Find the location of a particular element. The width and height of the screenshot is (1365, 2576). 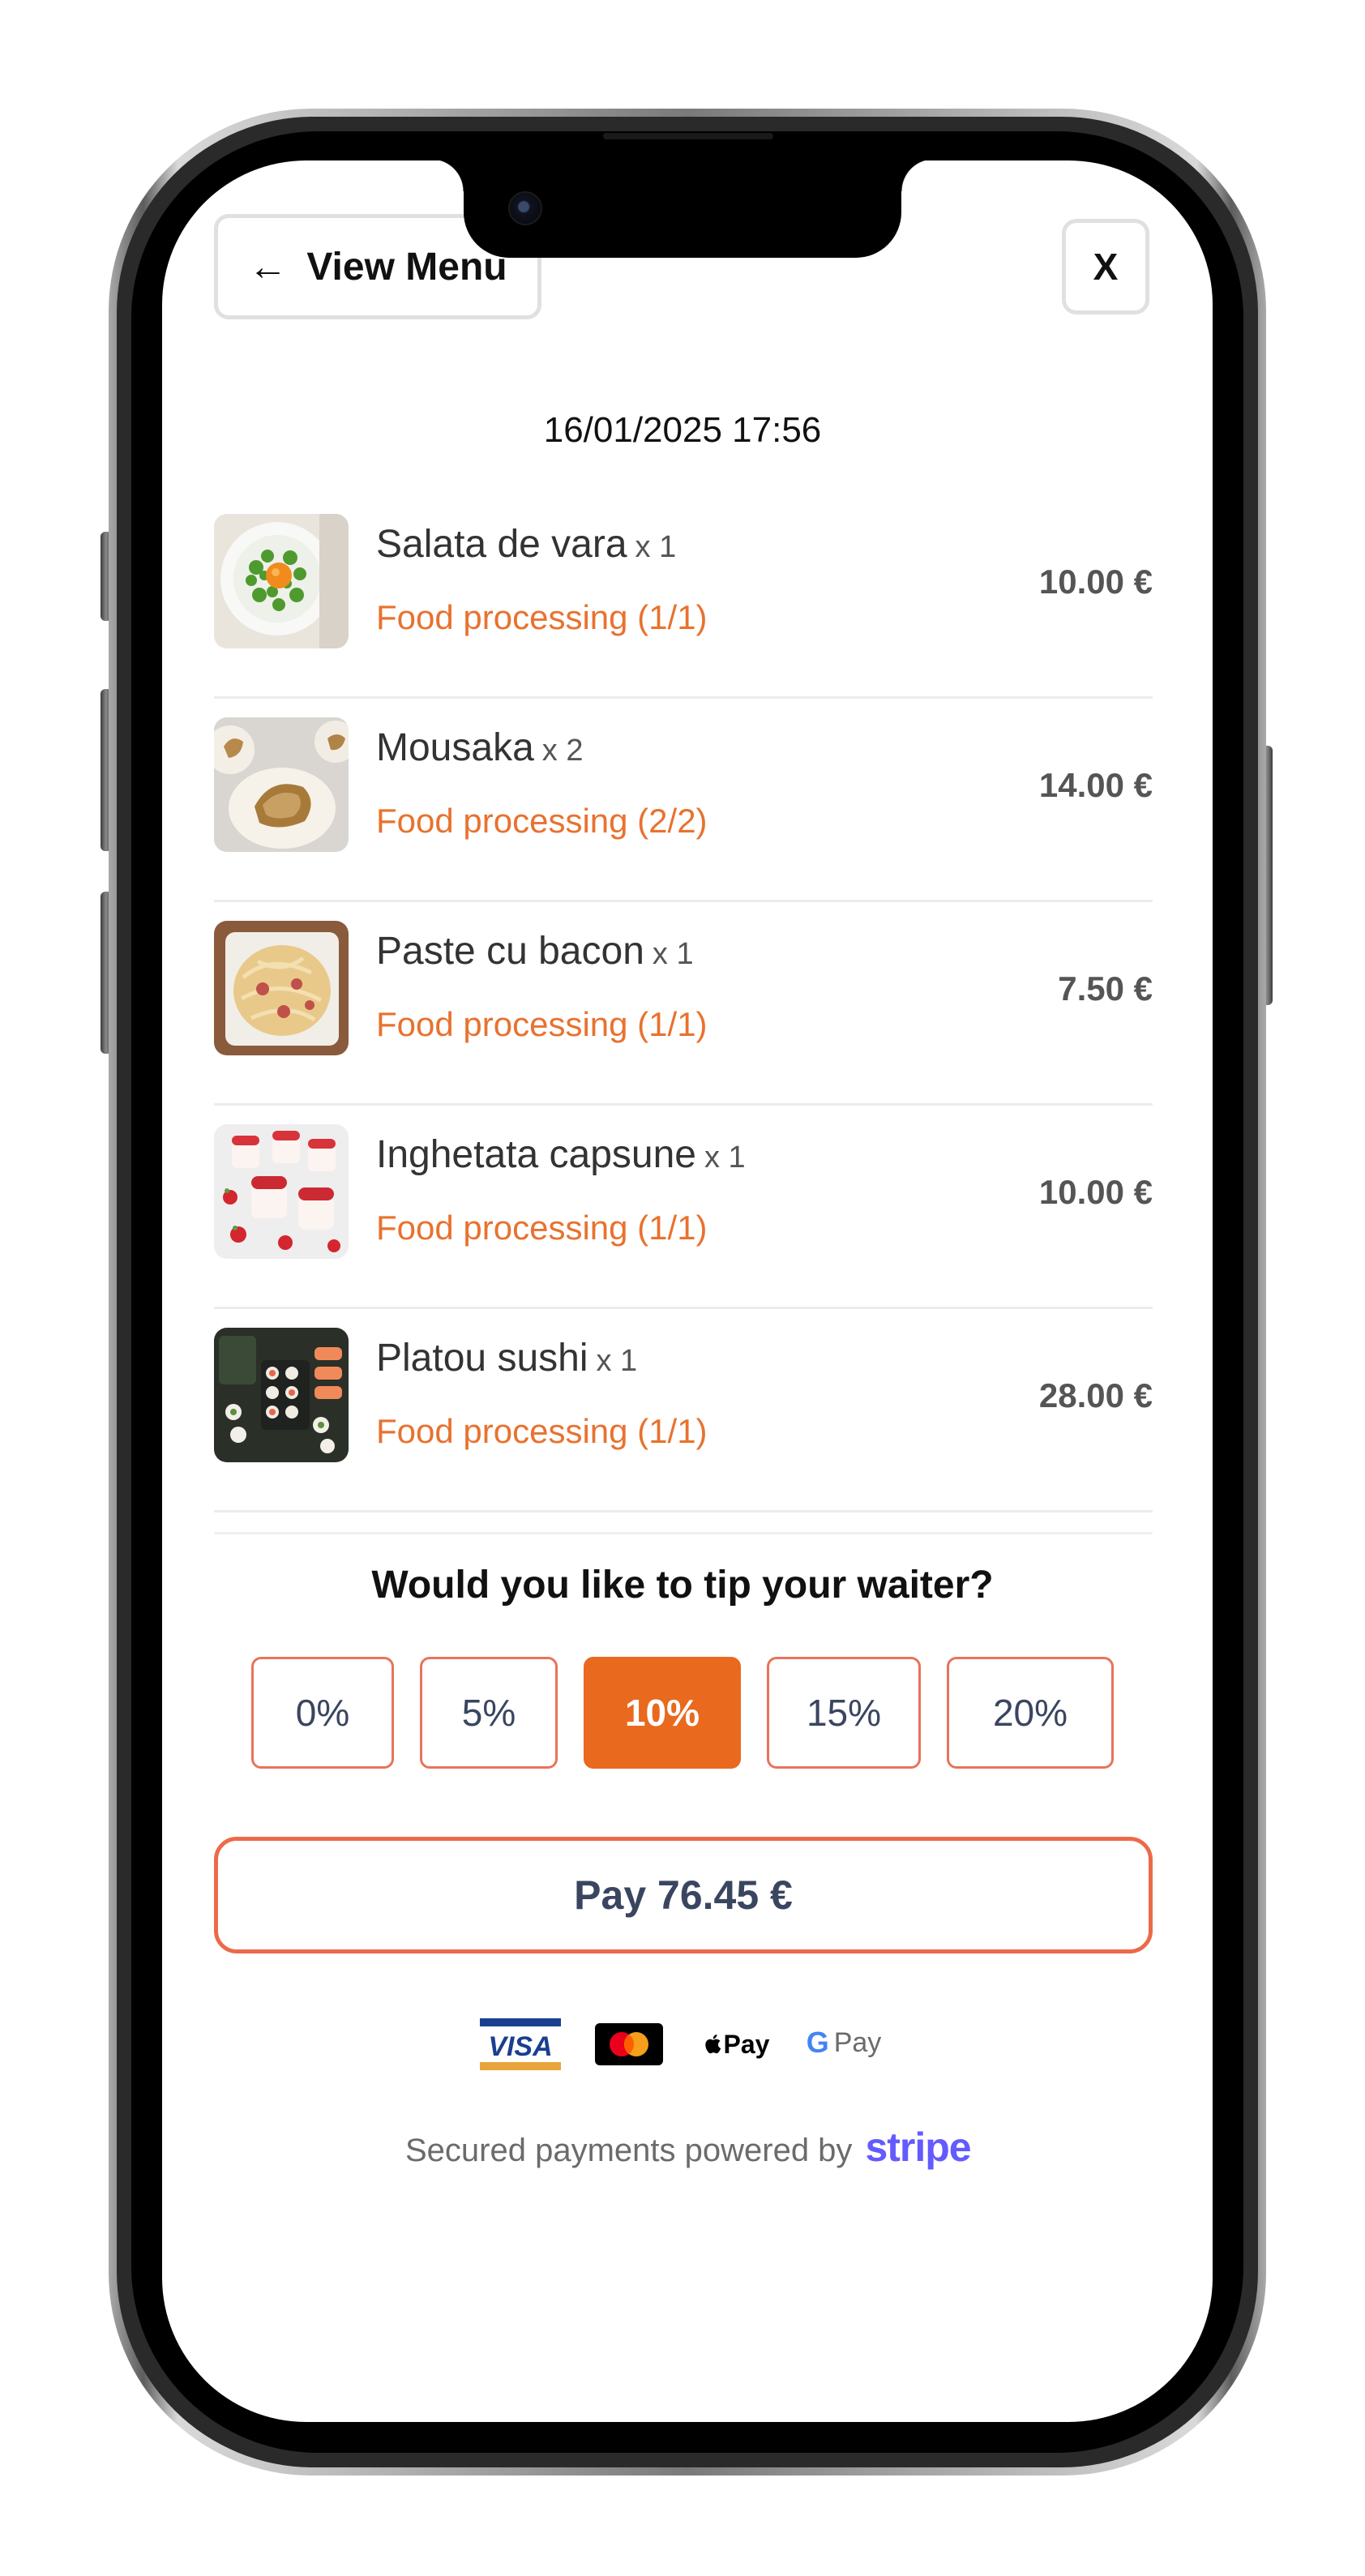

item-name: Salata de vara x 1 is located at coordinates (526, 544).